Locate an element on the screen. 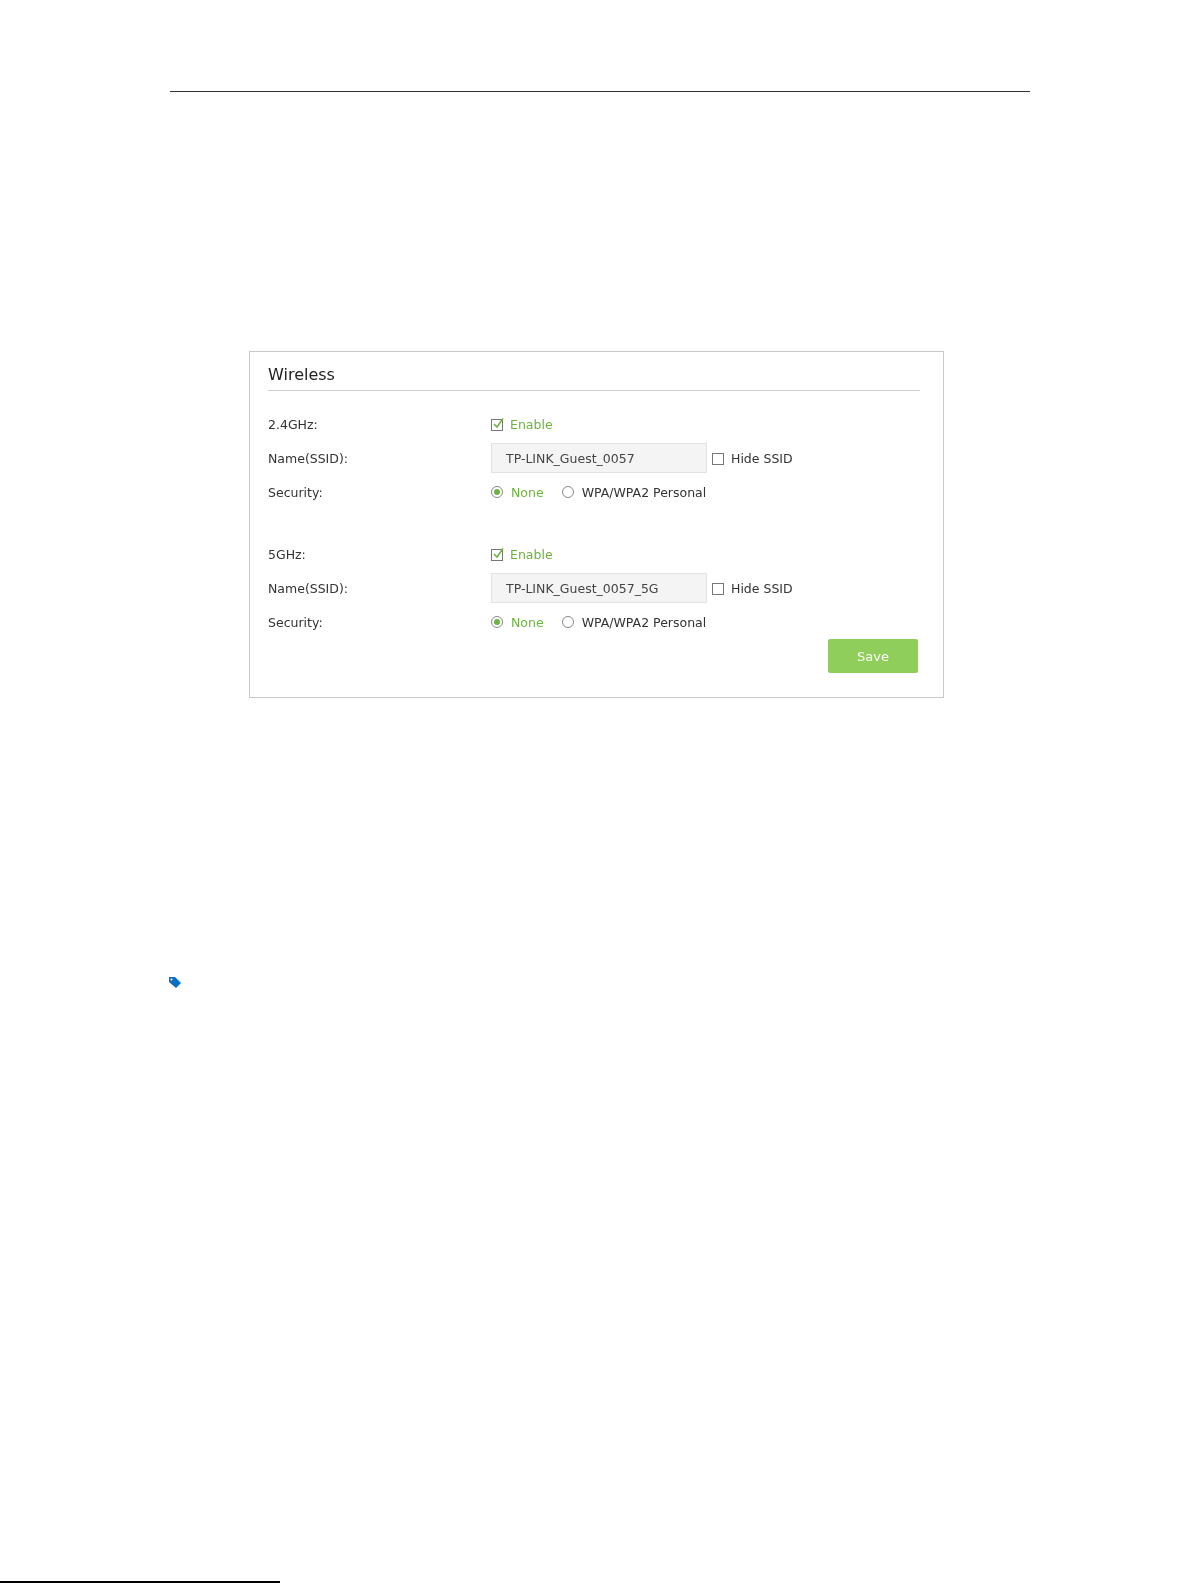  panel-title: Wireless is located at coordinates (301, 374).